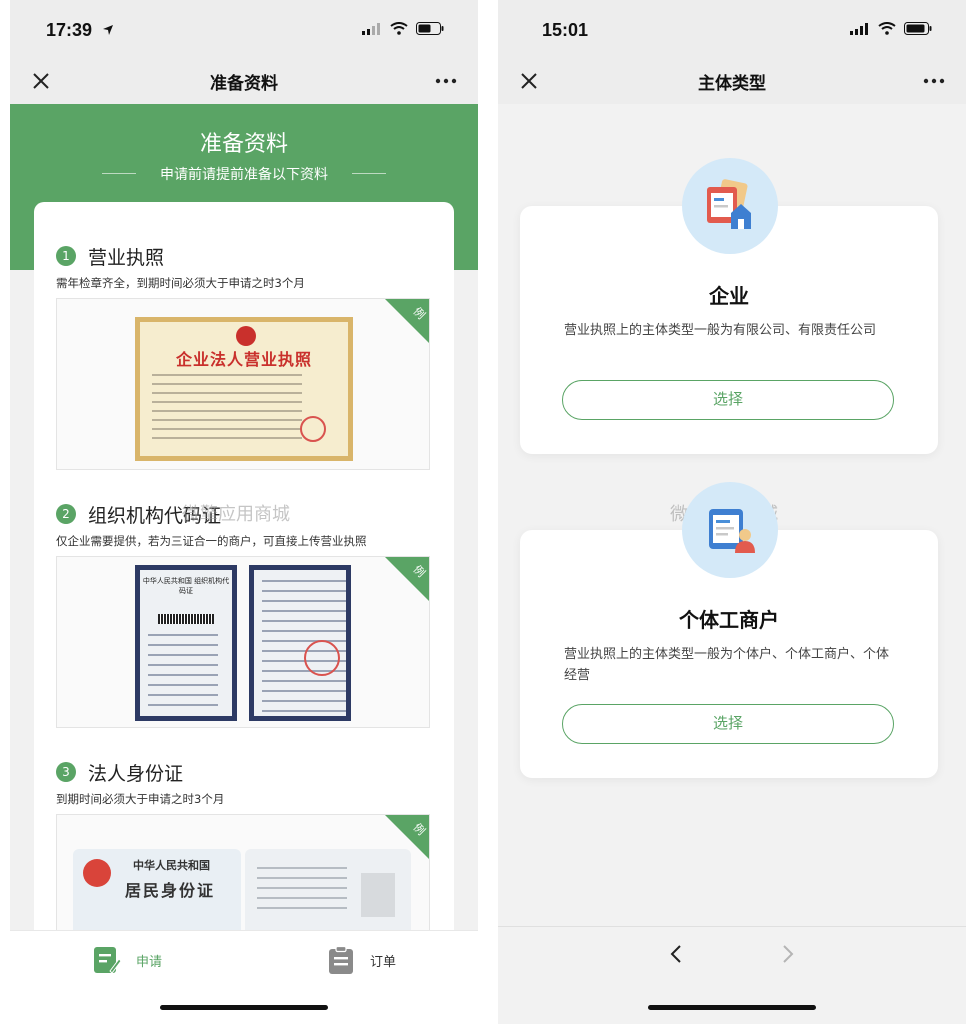 The width and height of the screenshot is (978, 1024). What do you see at coordinates (126, 257) in the screenshot?
I see `section-title: 营业执照` at bounding box center [126, 257].